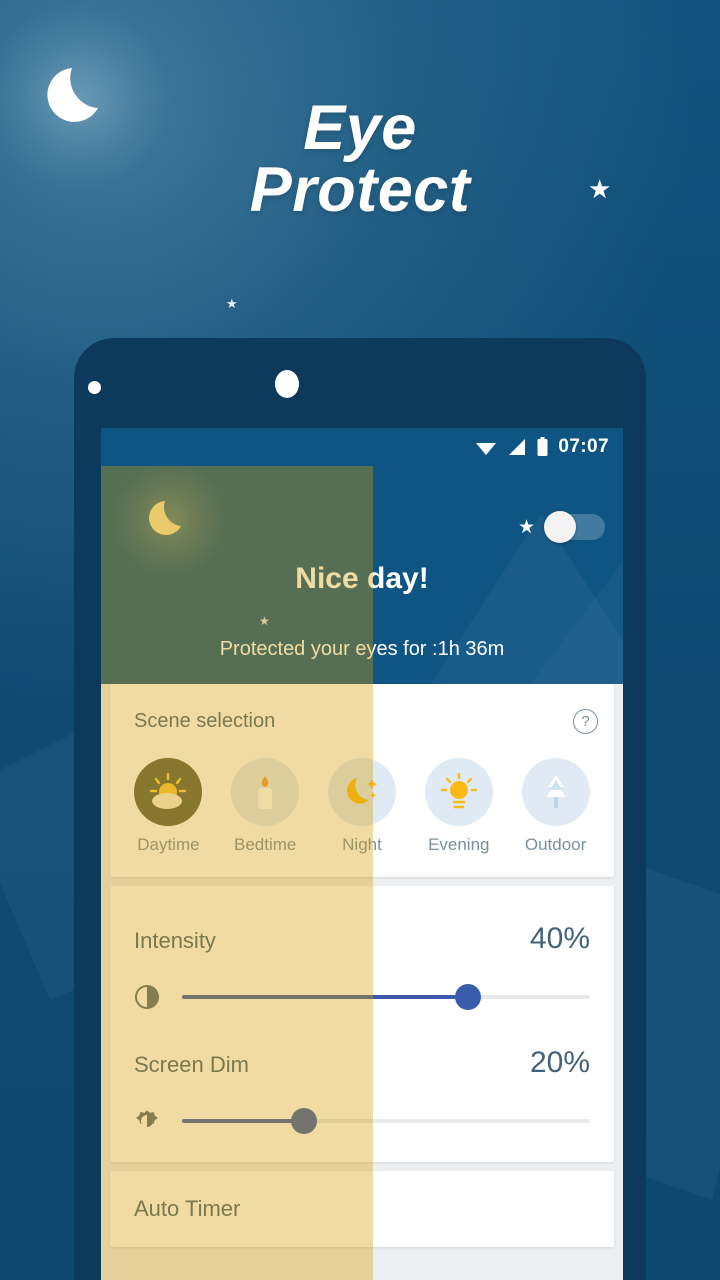  What do you see at coordinates (187, 1208) in the screenshot?
I see `auto-timer-label: Auto Timer` at bounding box center [187, 1208].